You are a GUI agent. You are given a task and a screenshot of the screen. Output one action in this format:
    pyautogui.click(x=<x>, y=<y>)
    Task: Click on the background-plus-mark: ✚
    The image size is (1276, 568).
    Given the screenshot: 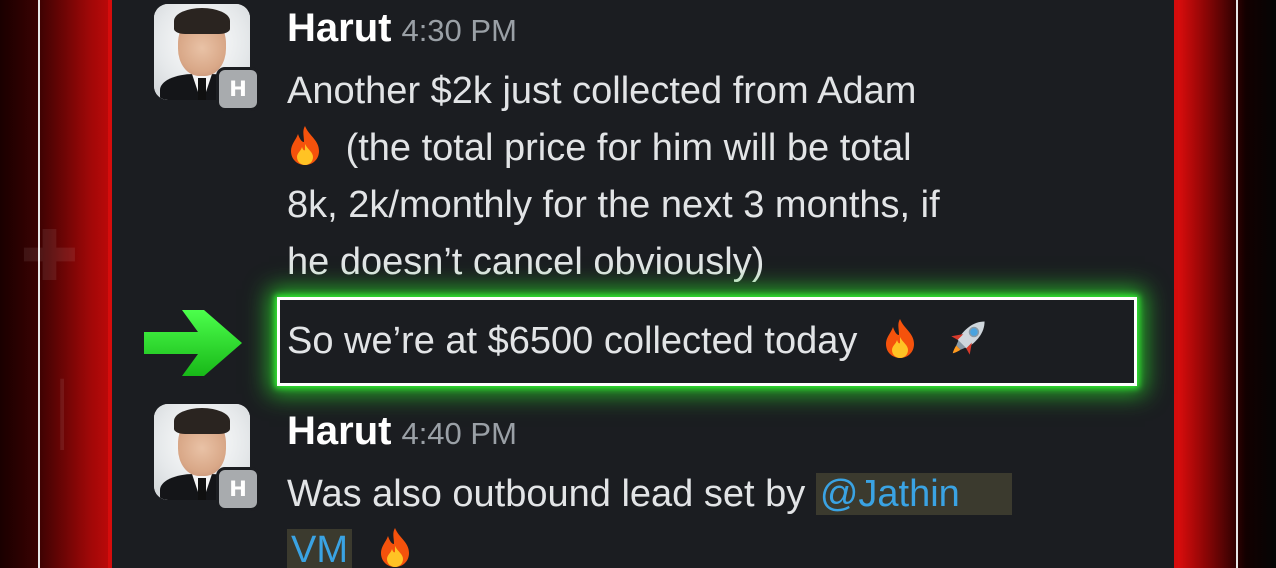 What is the action you would take?
    pyautogui.click(x=49, y=256)
    